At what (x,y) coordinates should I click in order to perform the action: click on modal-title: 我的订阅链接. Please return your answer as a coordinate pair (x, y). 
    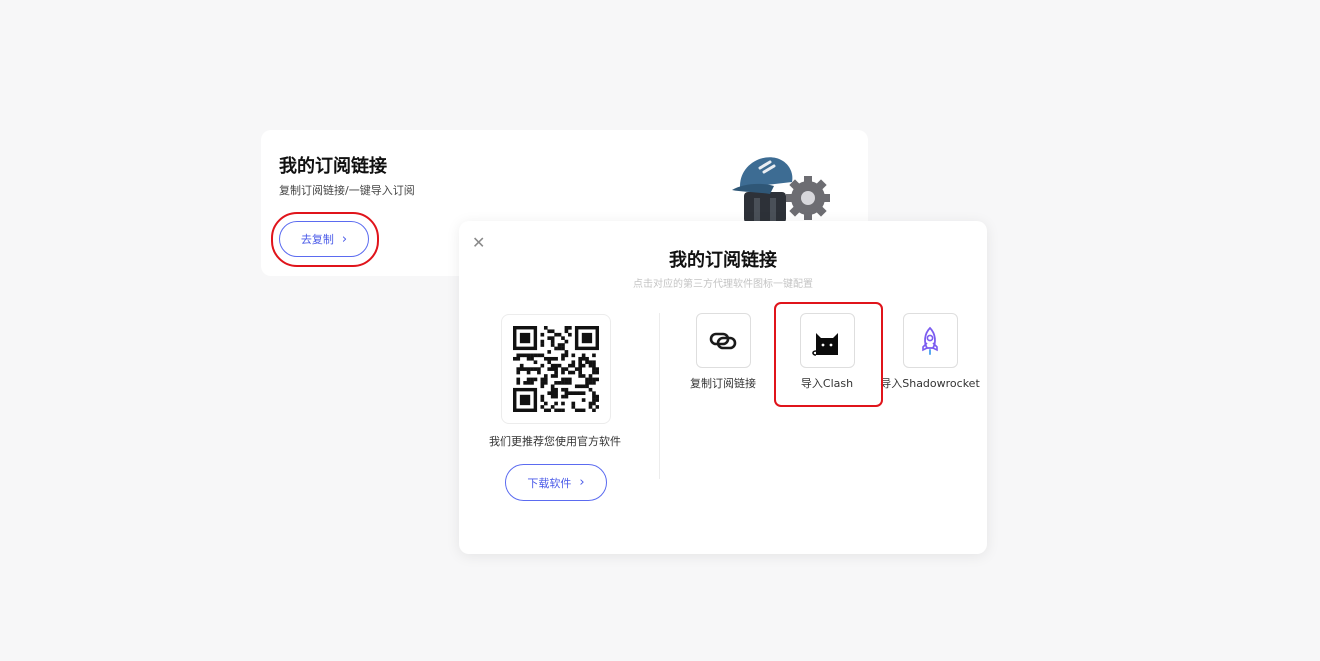
    Looking at the image, I should click on (723, 260).